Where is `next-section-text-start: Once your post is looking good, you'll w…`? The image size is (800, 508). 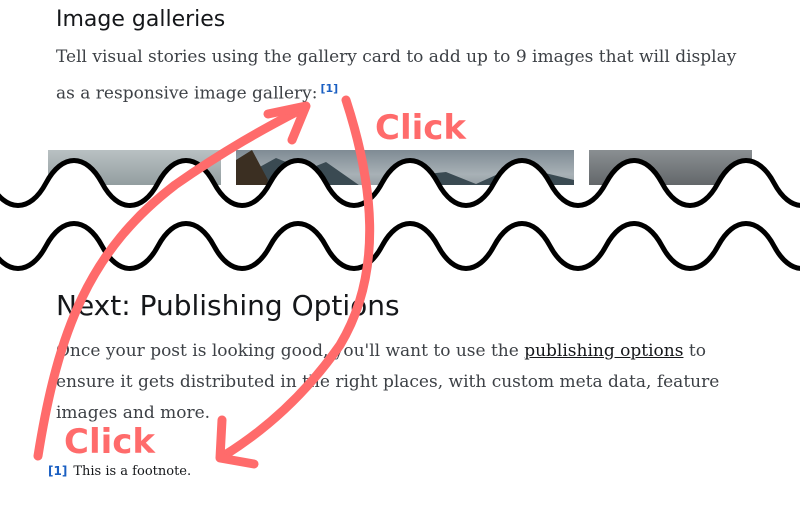
next-section-text-start: Once your post is looking good, you'll w… is located at coordinates (290, 351).